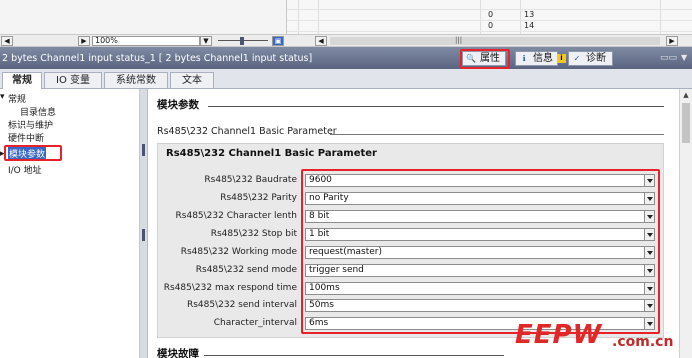 This screenshot has width=692, height=358. I want to click on stop-bit-value: 1 bit, so click(319, 234).